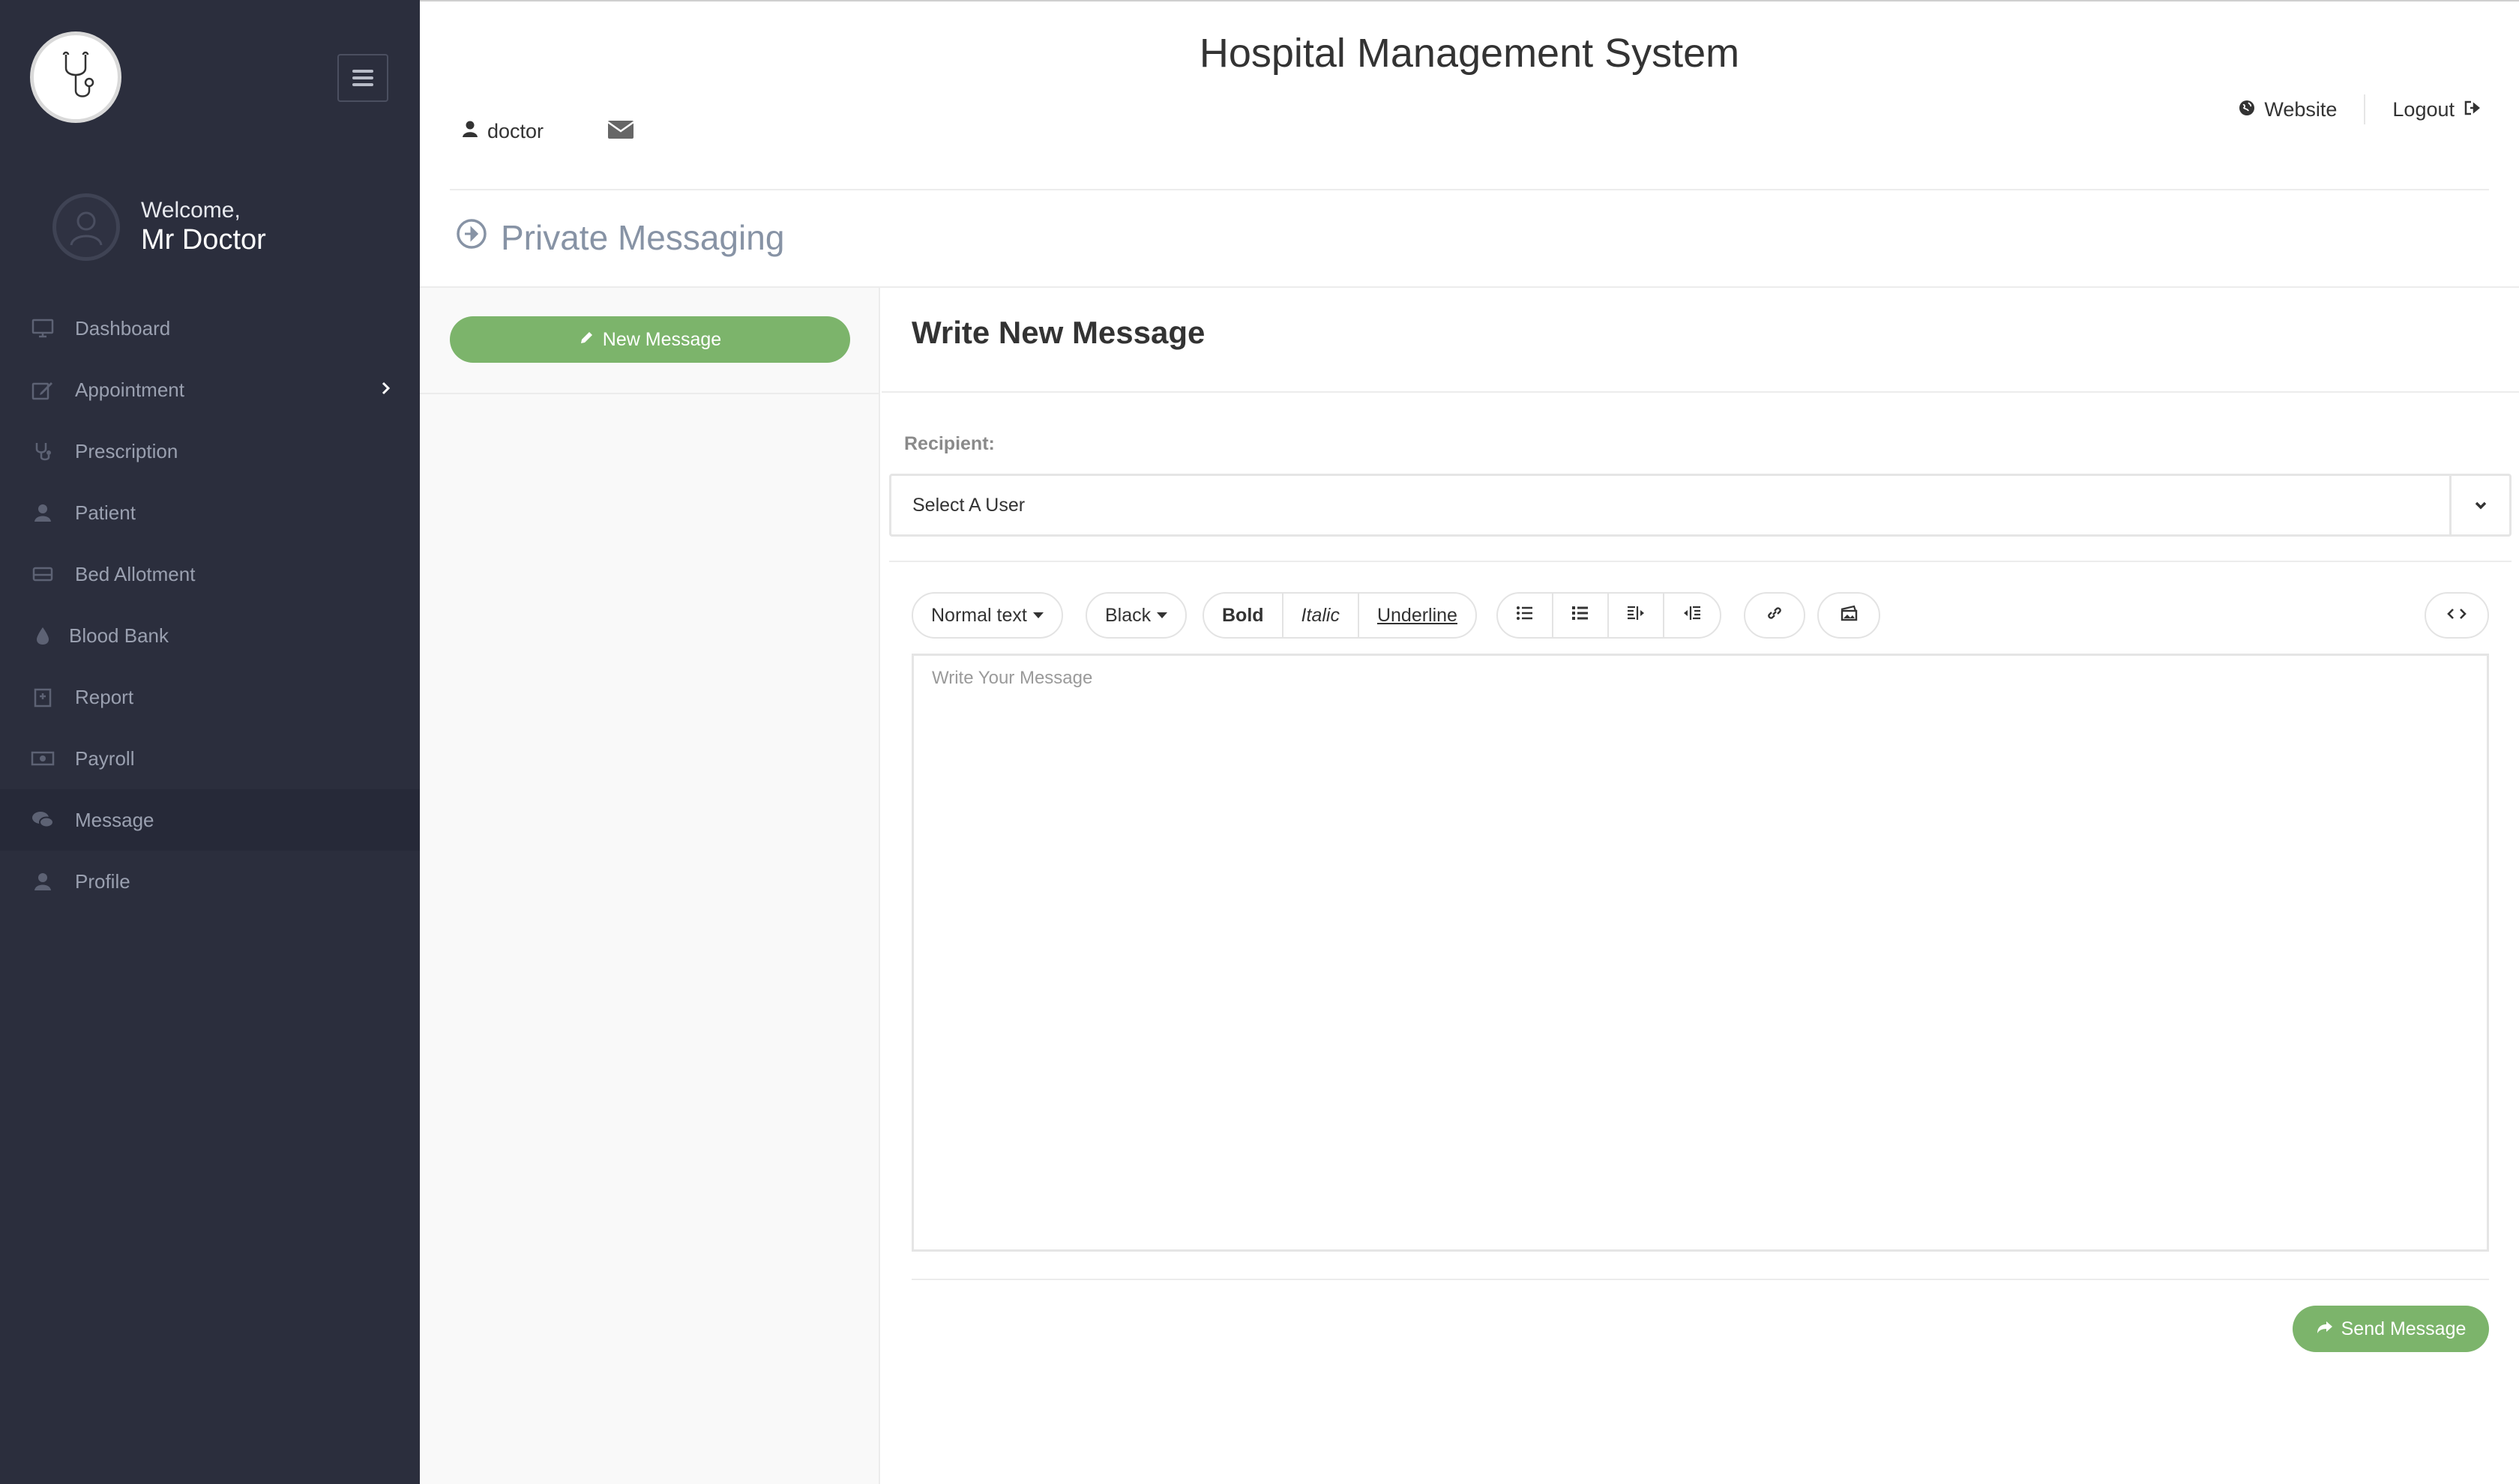 The width and height of the screenshot is (2519, 1484). What do you see at coordinates (210, 451) in the screenshot?
I see `sidebar-item-prescription: Prescription` at bounding box center [210, 451].